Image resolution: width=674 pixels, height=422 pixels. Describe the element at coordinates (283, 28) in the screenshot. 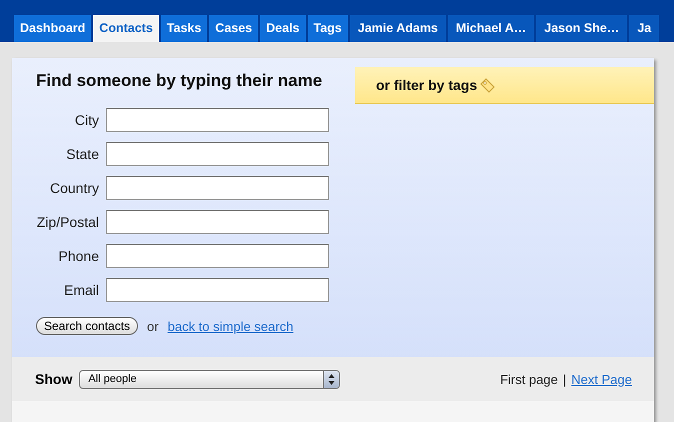

I see `nav-tab: Deals` at that location.